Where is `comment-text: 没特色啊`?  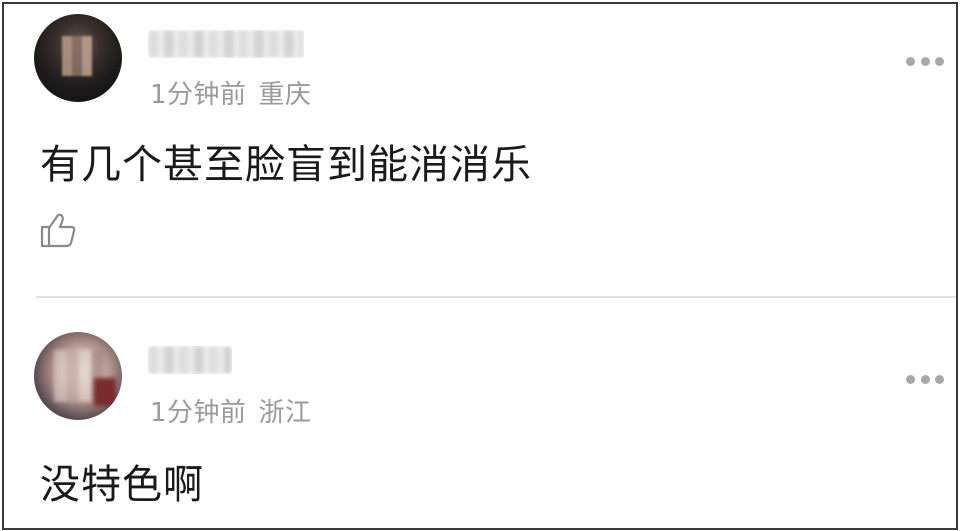
comment-text: 没特色啊 is located at coordinates (122, 485).